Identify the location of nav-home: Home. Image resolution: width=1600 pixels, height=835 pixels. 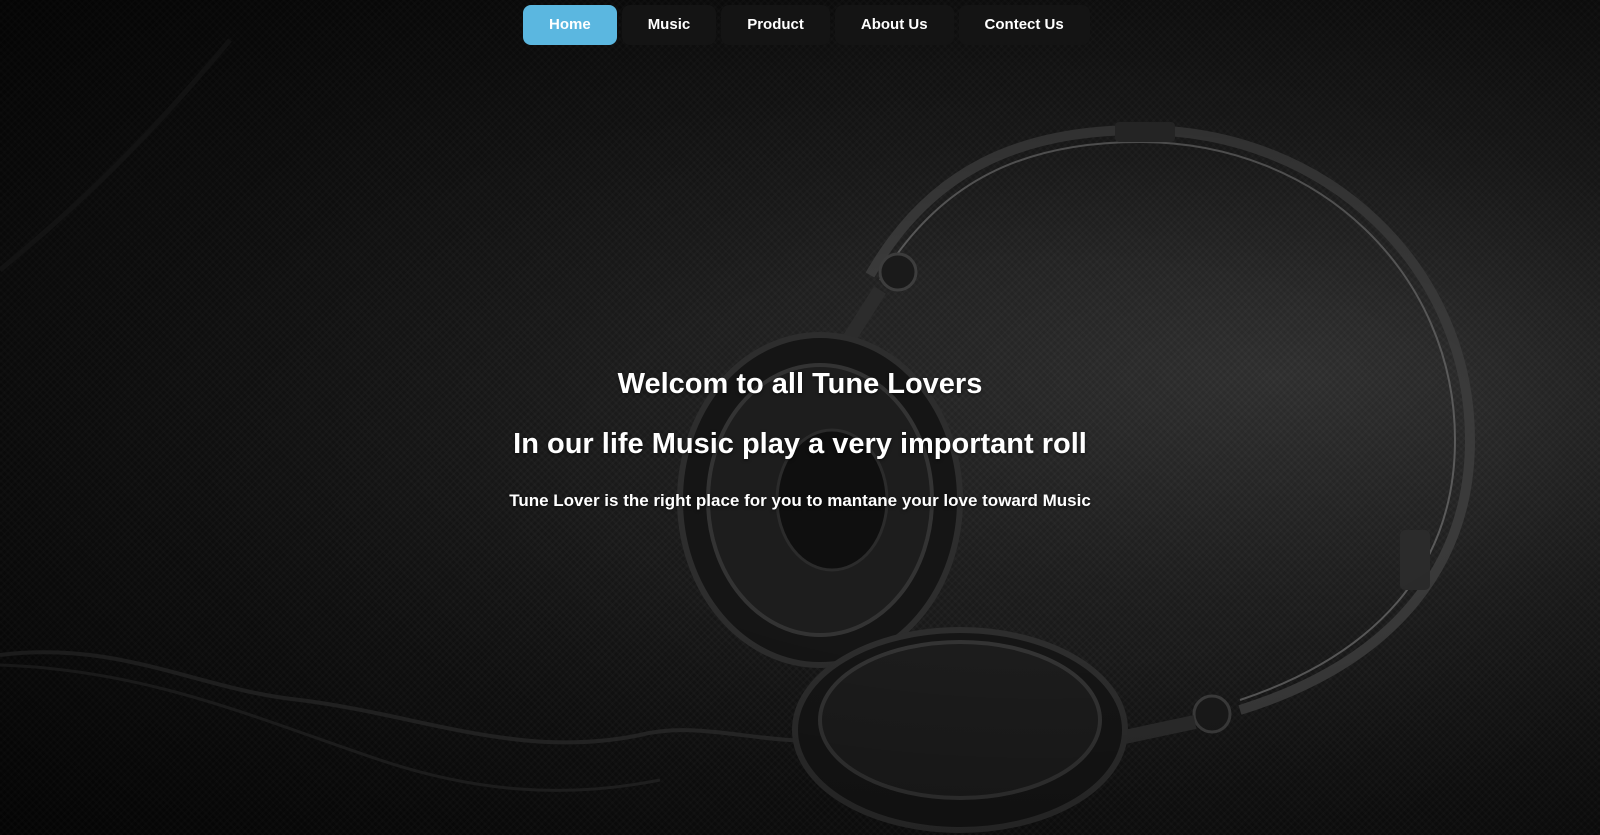
(570, 25).